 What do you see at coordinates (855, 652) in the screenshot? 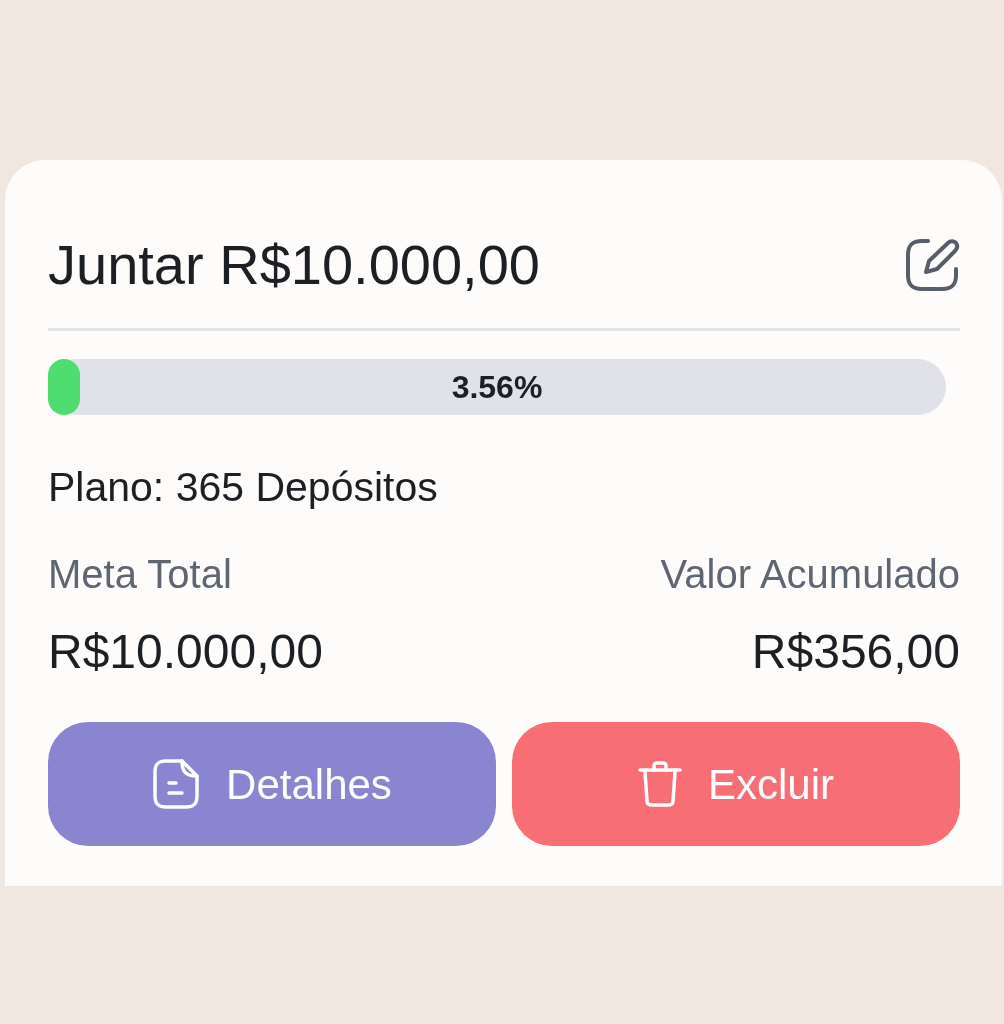
I see `stat-value: R$356,00` at bounding box center [855, 652].